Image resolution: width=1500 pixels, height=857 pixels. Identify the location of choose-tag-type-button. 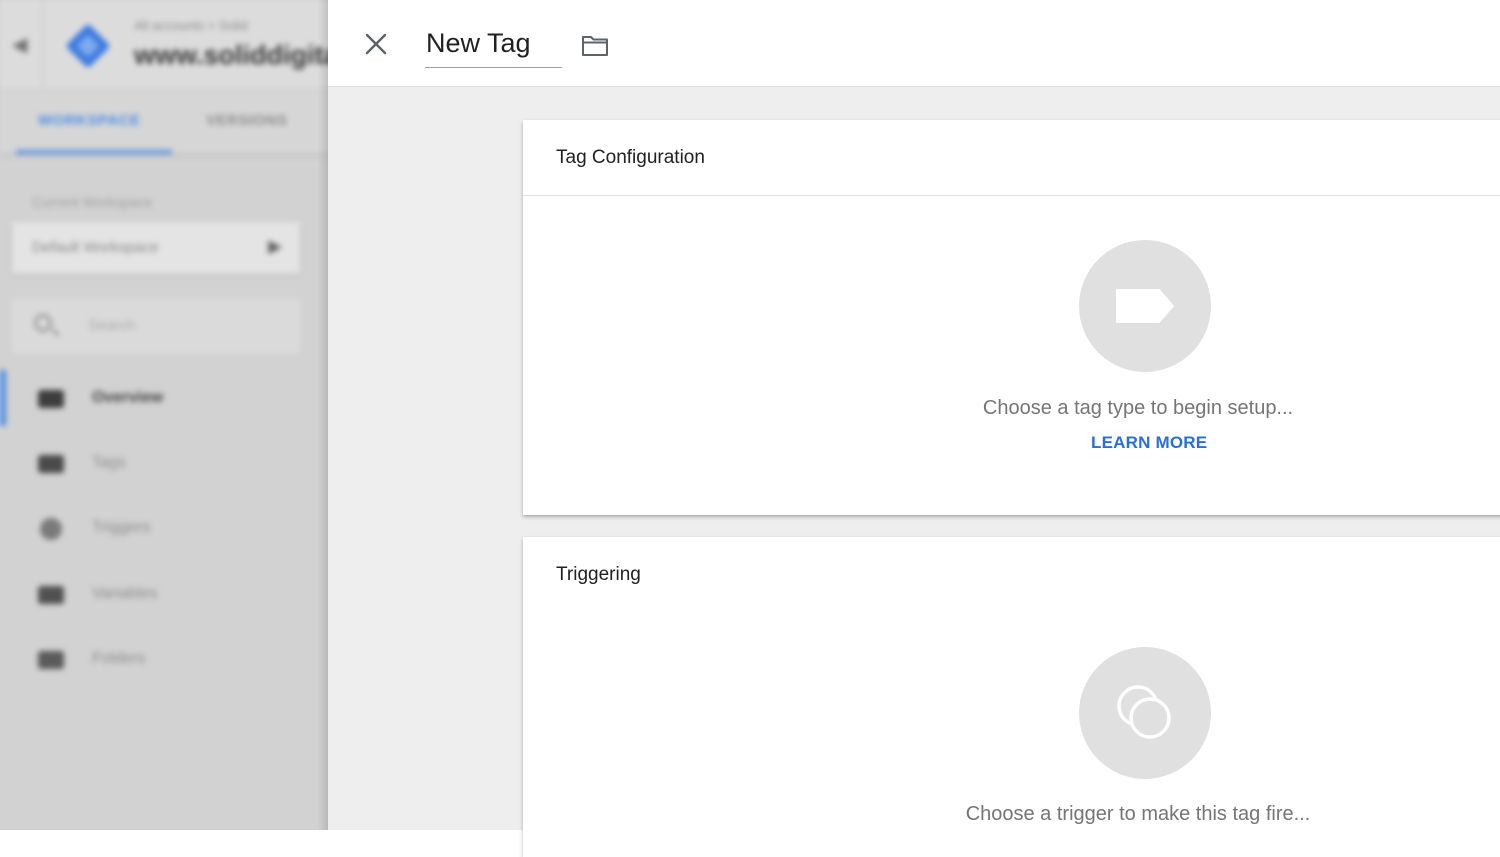
(1145, 306).